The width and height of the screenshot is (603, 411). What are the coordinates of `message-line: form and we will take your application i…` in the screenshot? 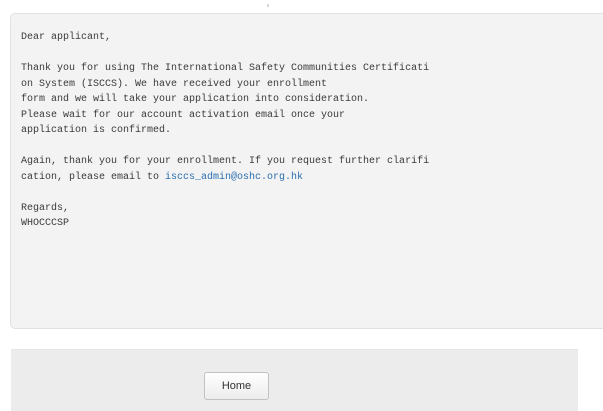 It's located at (195, 99).